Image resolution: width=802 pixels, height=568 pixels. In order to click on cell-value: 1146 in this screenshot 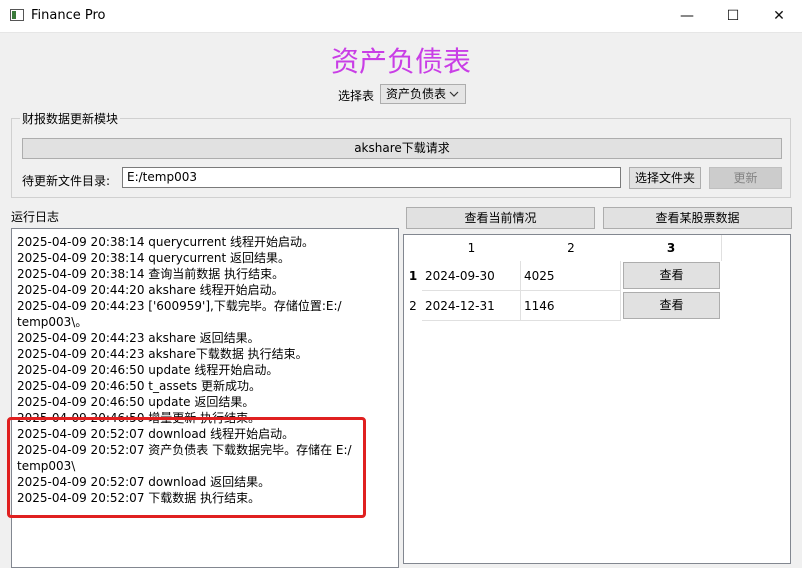, I will do `click(571, 306)`.